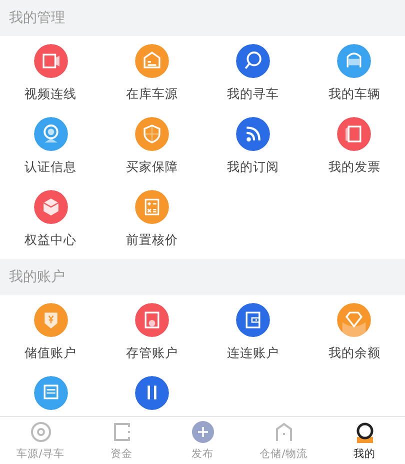 Image resolution: width=405 pixels, height=464 pixels. Describe the element at coordinates (202, 432) in the screenshot. I see `plus-icon` at that location.